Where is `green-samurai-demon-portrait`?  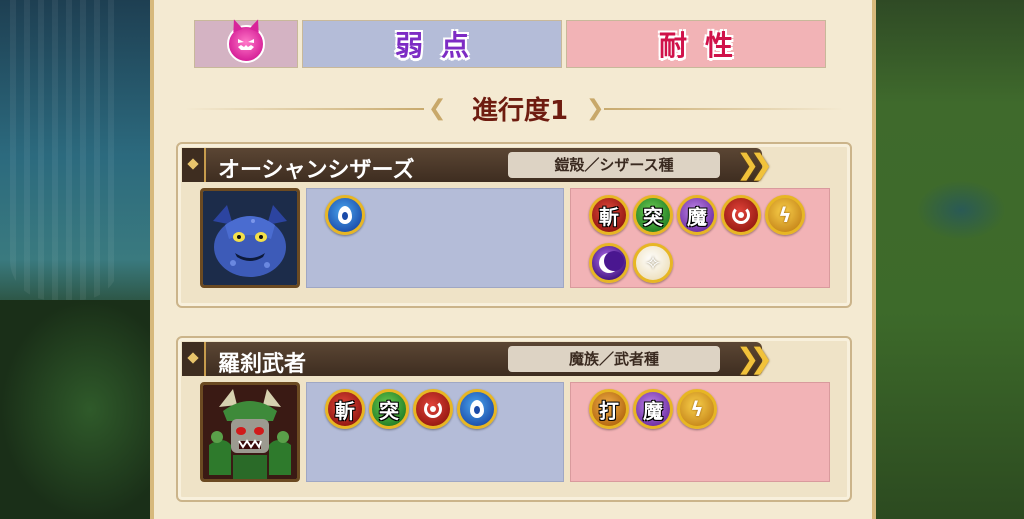
green-samurai-demon-portrait is located at coordinates (250, 432).